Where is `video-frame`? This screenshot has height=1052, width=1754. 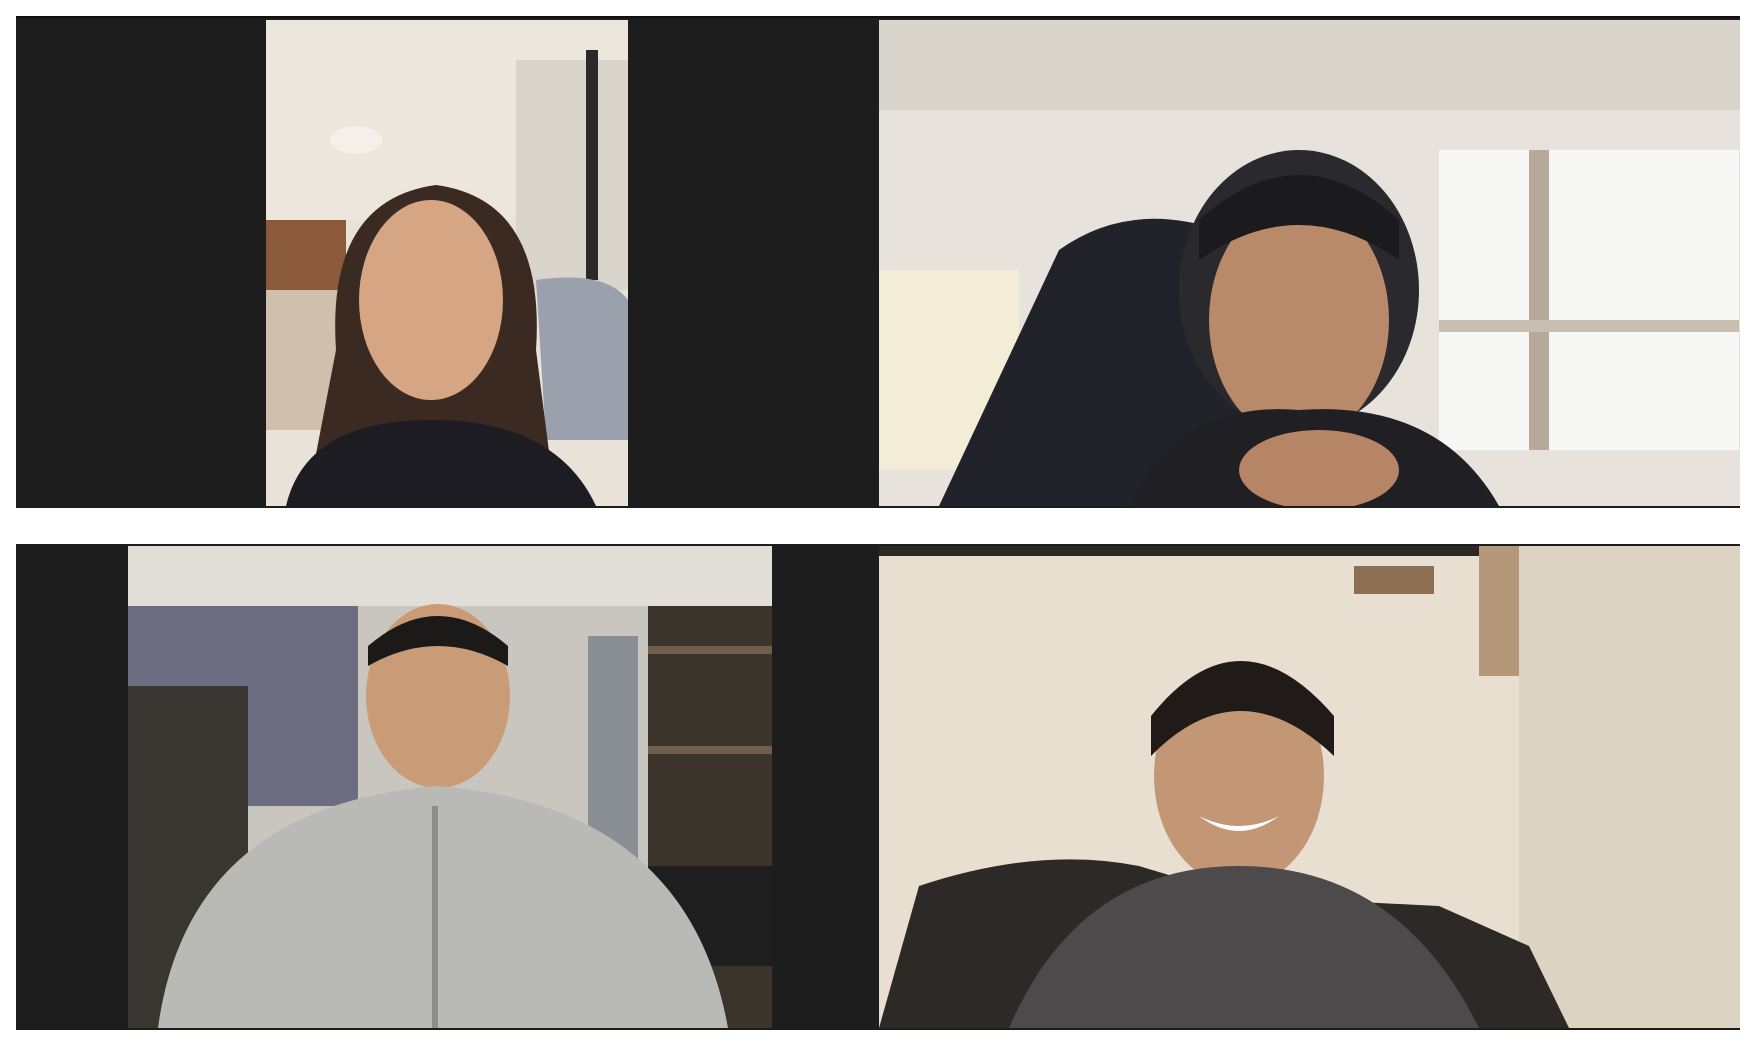 video-frame is located at coordinates (447, 263).